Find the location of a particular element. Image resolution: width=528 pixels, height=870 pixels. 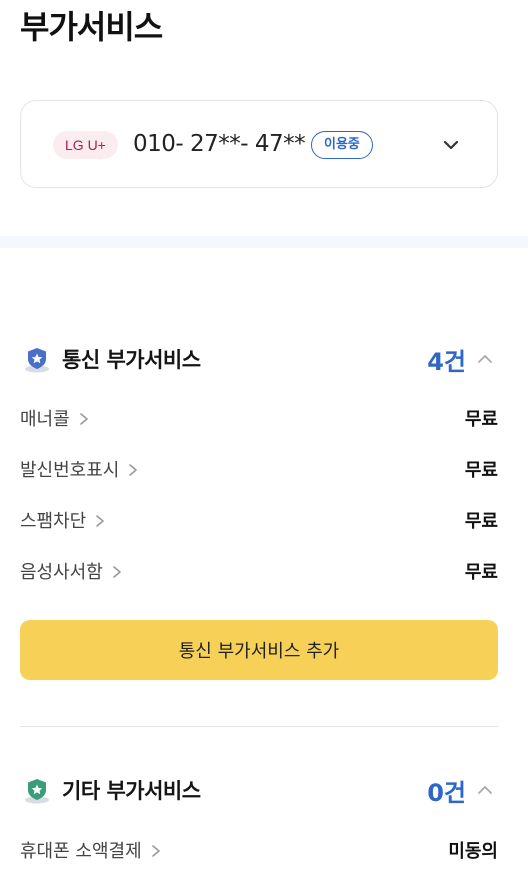

telecom-section-title: 통신 부가서비스 is located at coordinates (131, 360).